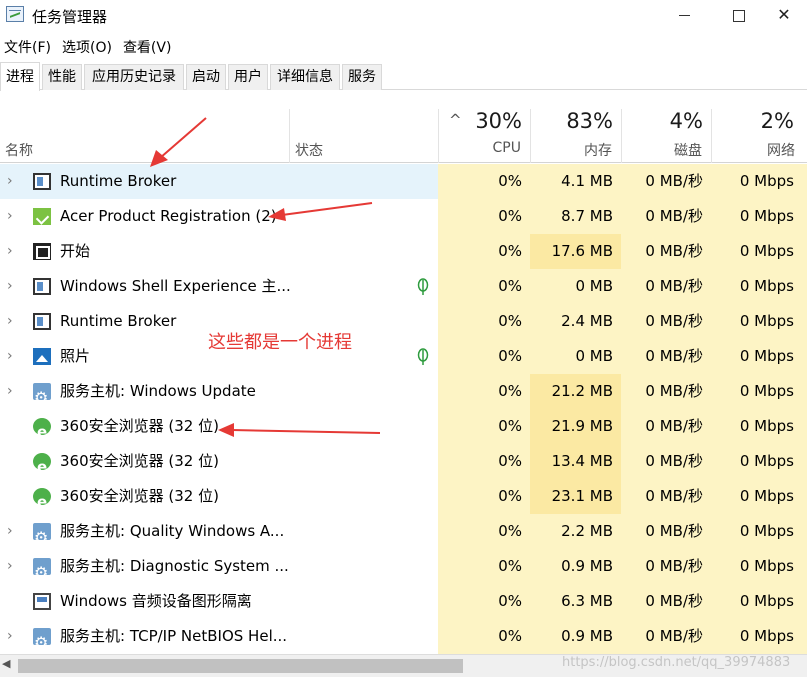  What do you see at coordinates (158, 391) in the screenshot?
I see `process-name: 服务主机: Windows Update` at bounding box center [158, 391].